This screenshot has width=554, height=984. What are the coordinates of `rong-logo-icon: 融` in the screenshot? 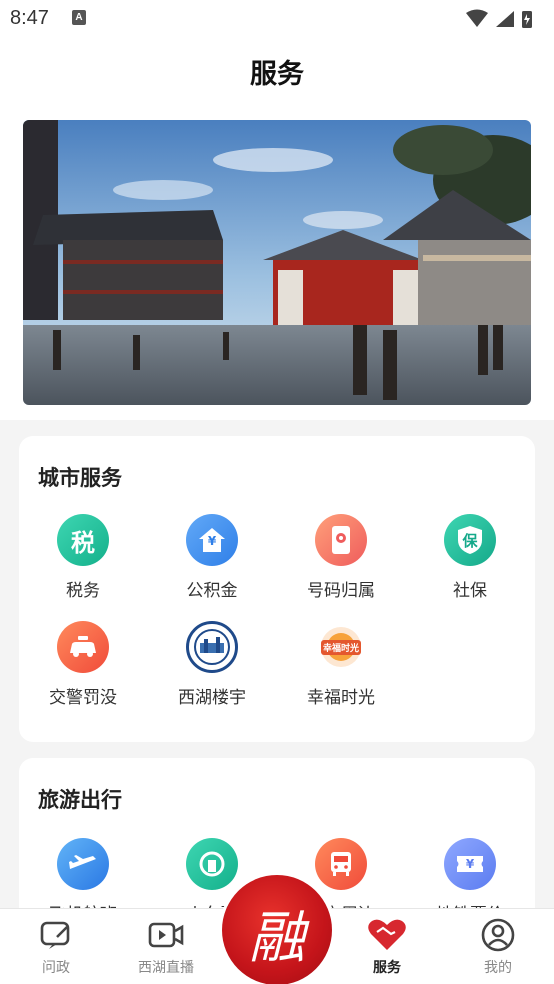 It's located at (277, 938).